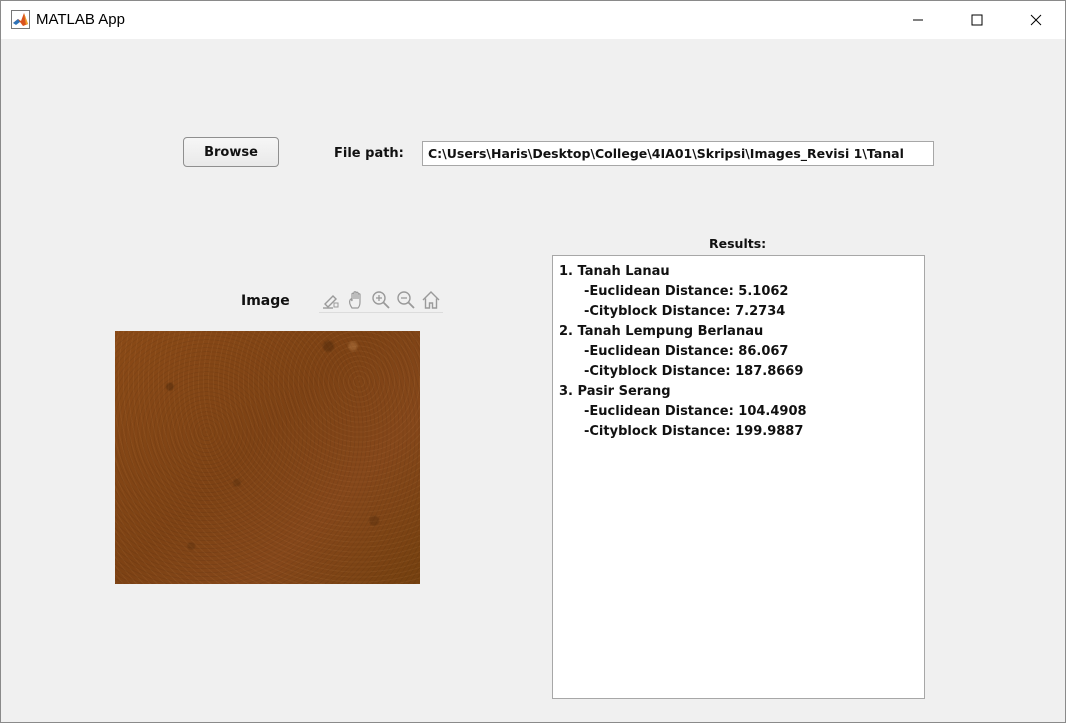 This screenshot has width=1066, height=723. I want to click on zoom-in-icon, so click(381, 300).